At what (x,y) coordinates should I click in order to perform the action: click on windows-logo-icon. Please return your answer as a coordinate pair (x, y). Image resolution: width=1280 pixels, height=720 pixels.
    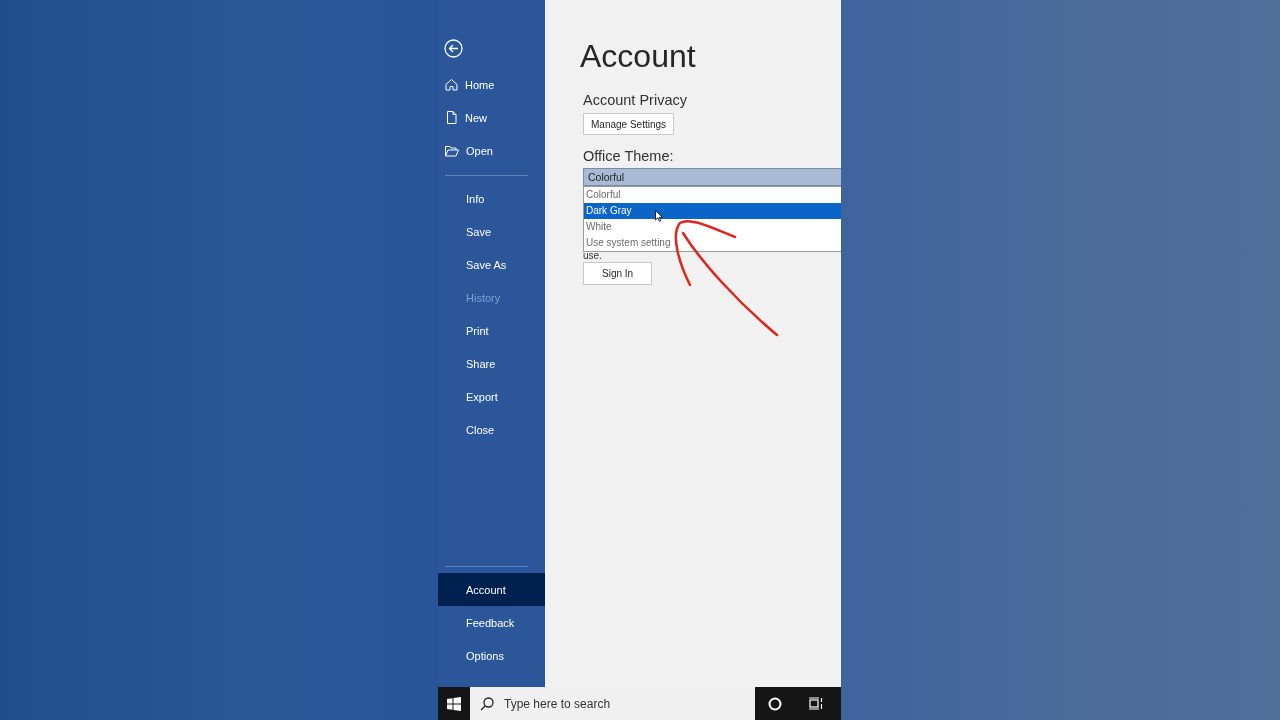
    Looking at the image, I should click on (454, 703).